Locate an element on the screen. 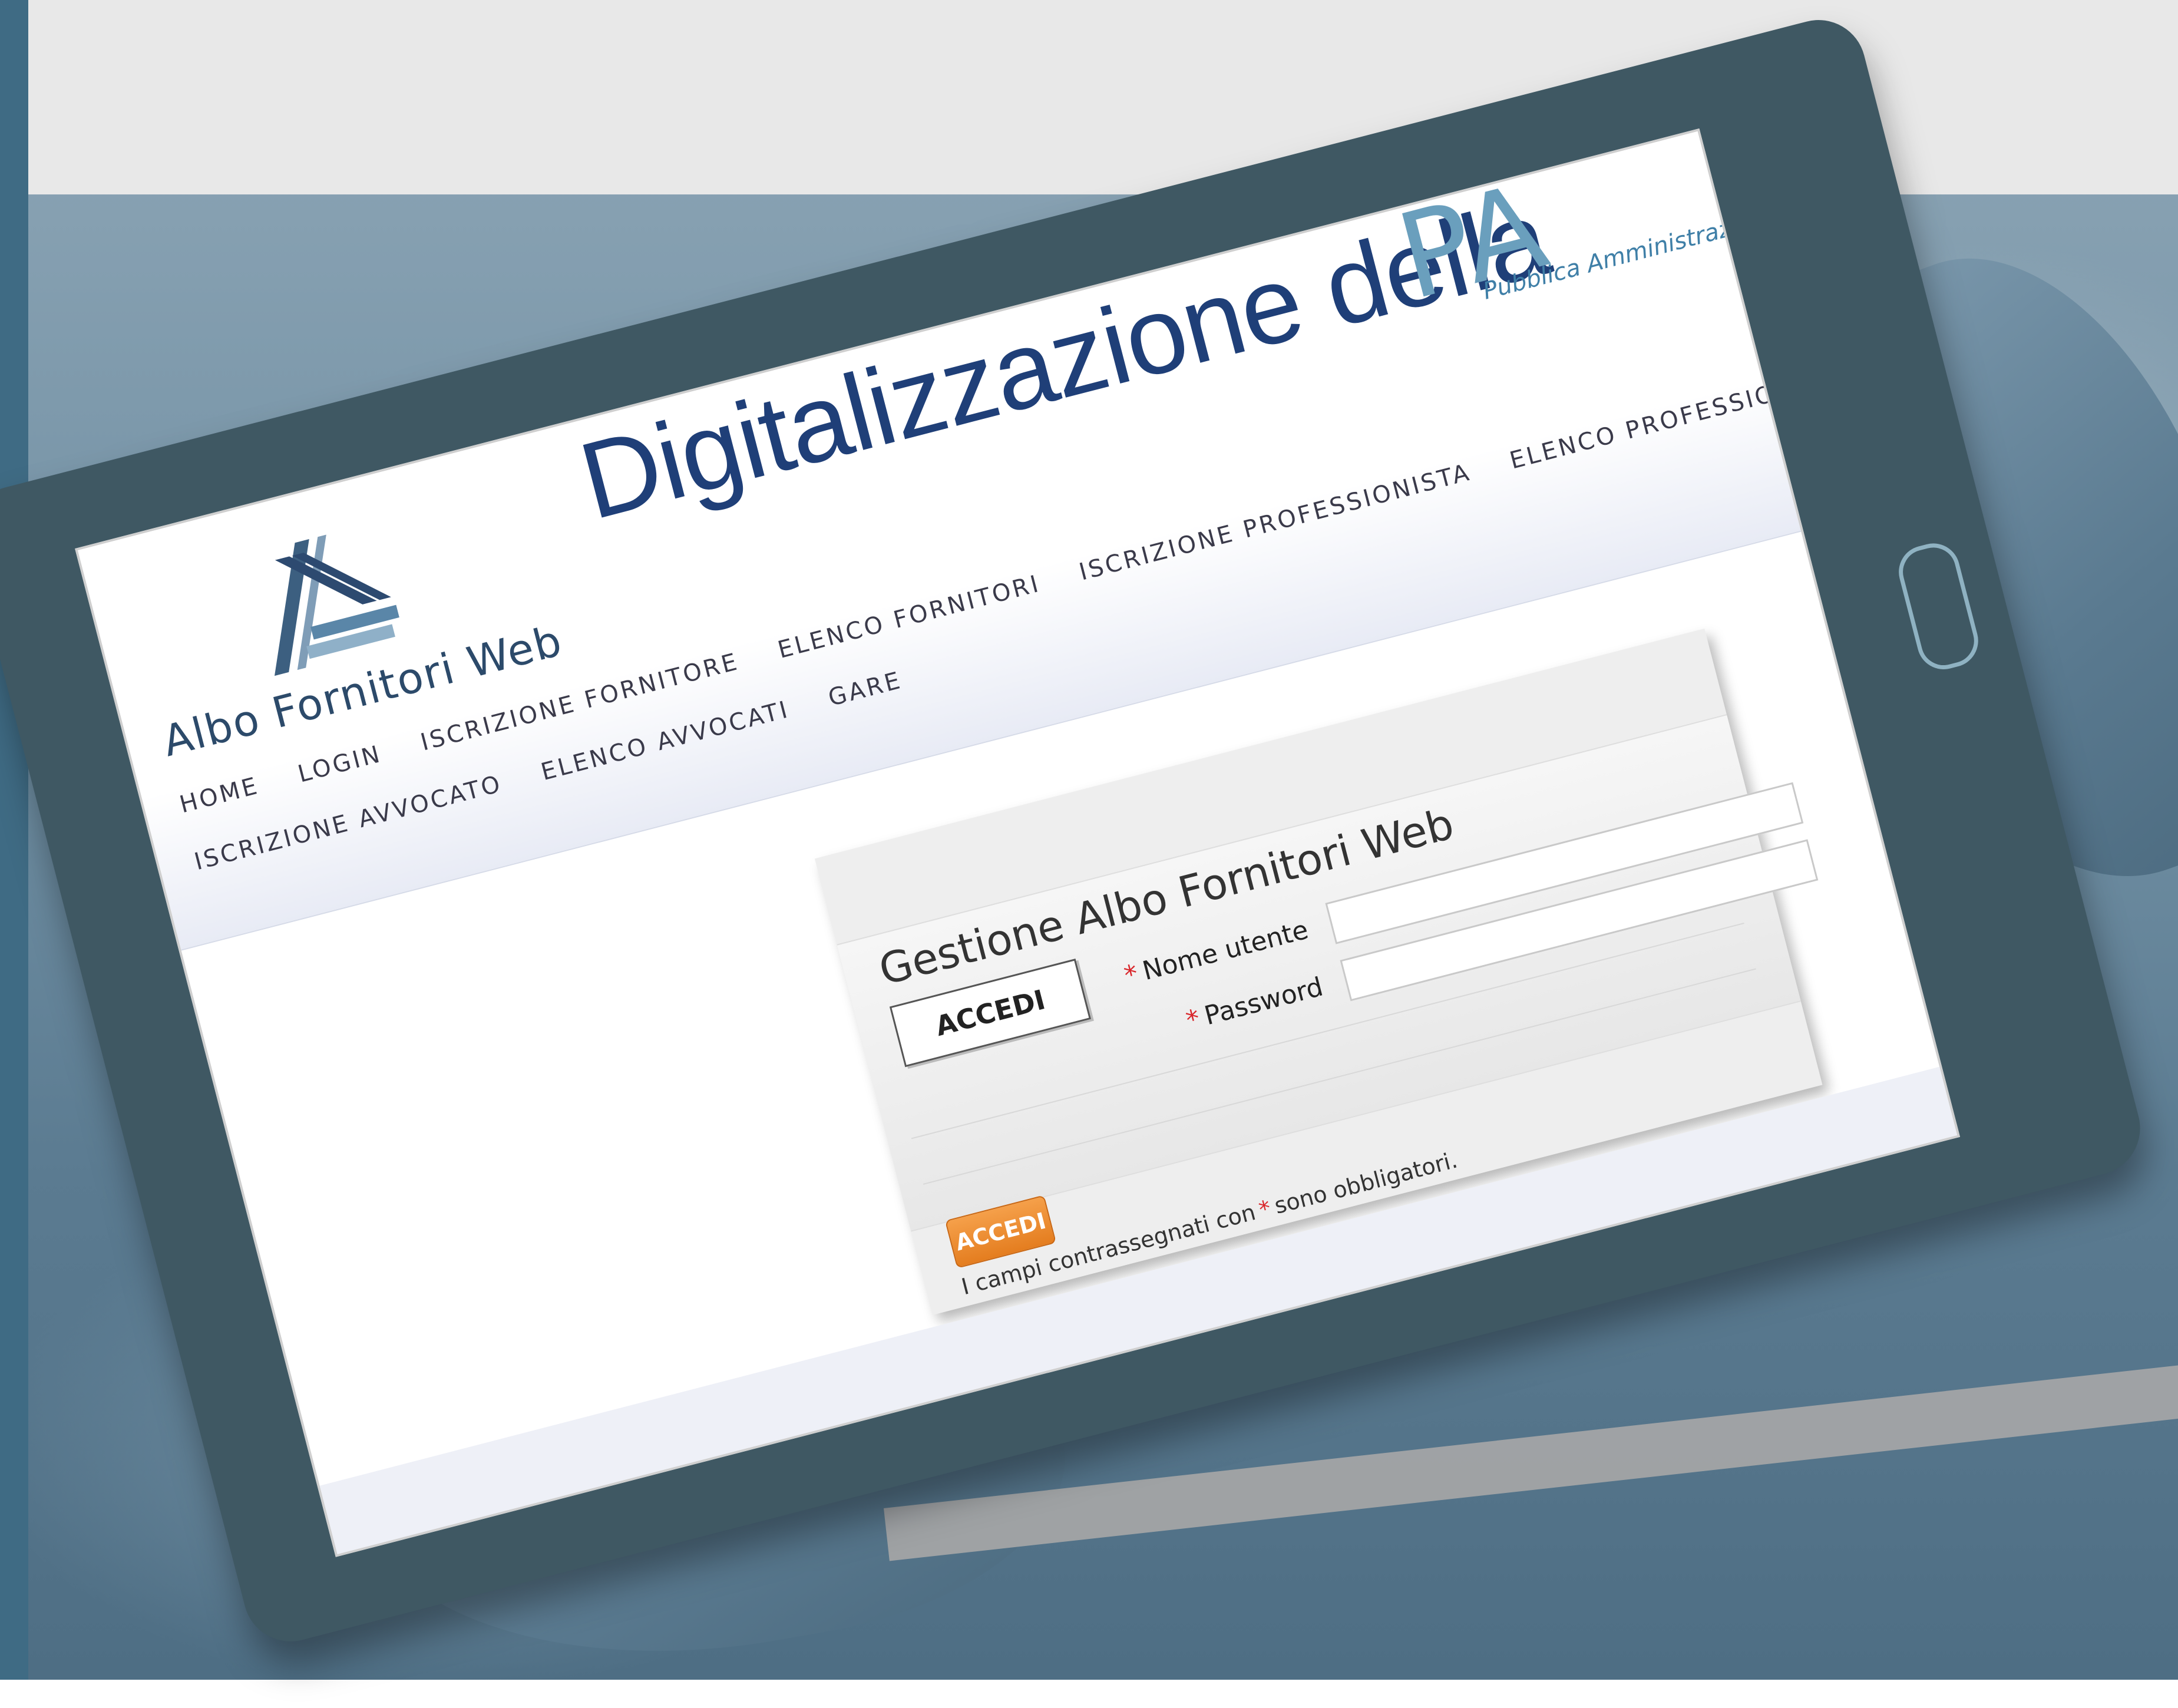 Image resolution: width=2178 pixels, height=1708 pixels. nav-elenco-fornitori: ELENCO FORNITORI is located at coordinates (909, 617).